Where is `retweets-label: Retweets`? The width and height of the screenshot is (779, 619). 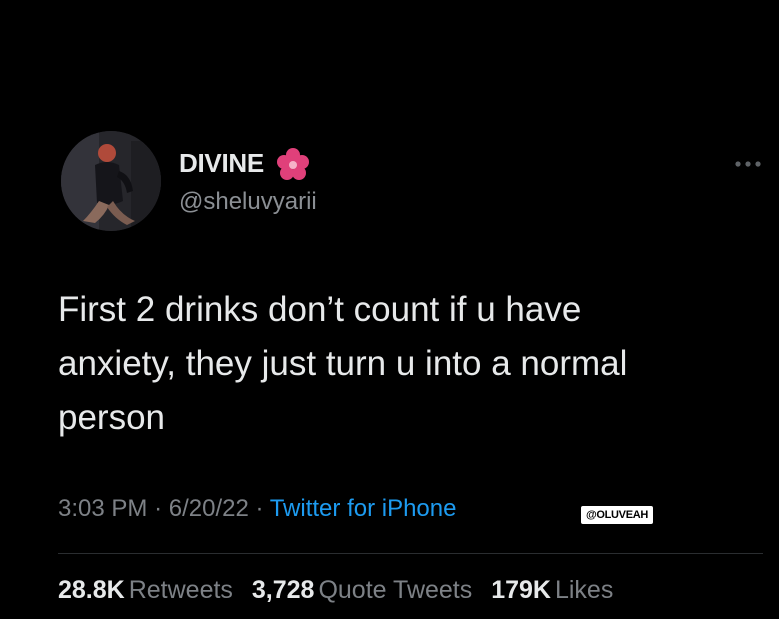 retweets-label: Retweets is located at coordinates (180, 590).